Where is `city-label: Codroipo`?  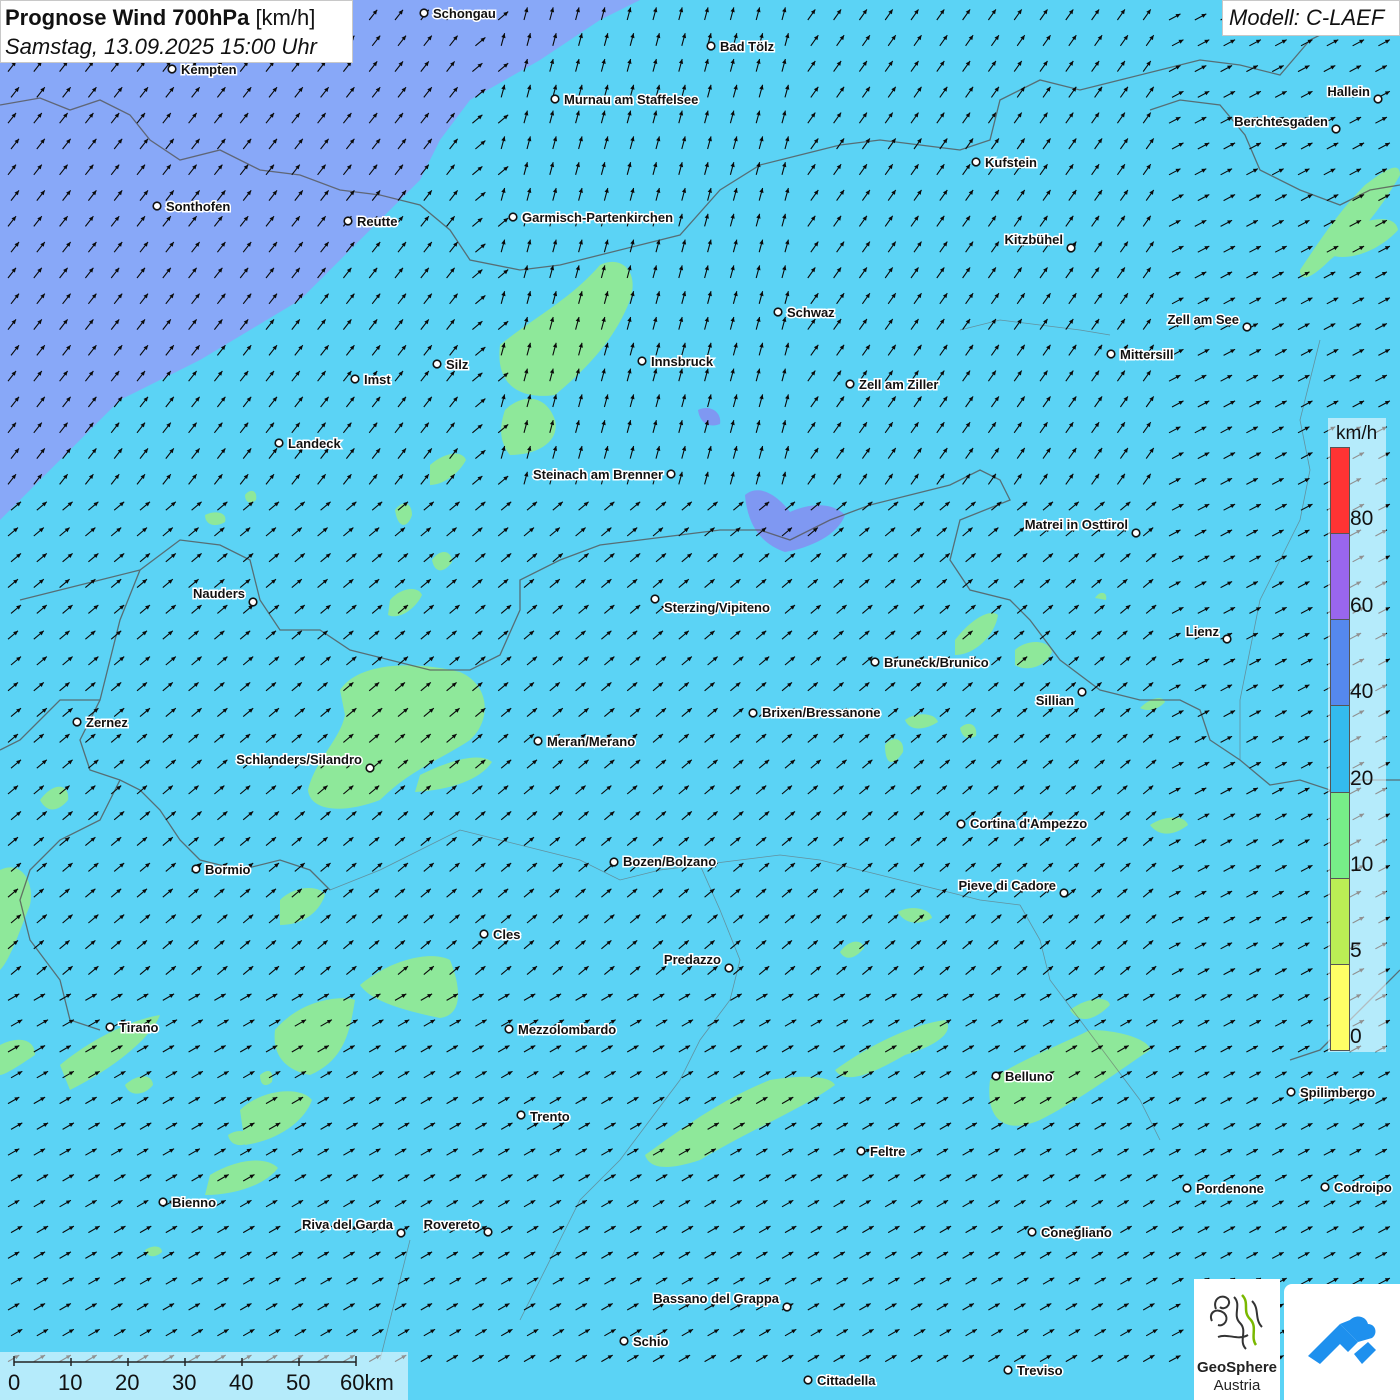
city-label: Codroipo is located at coordinates (1363, 1187).